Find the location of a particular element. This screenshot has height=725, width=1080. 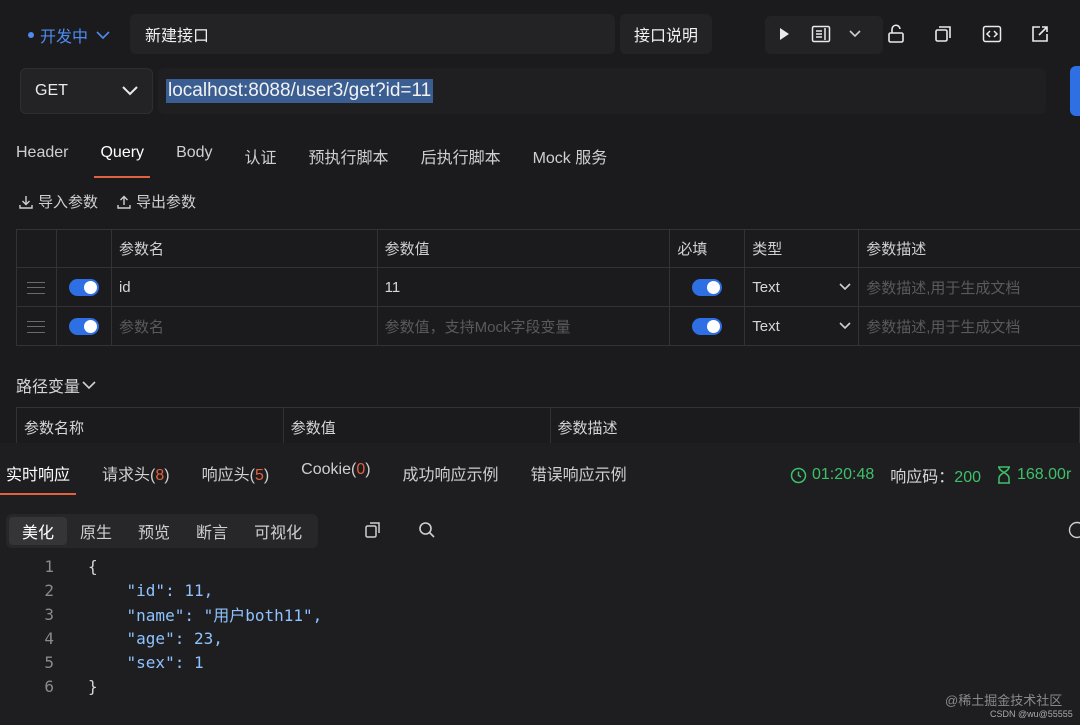

code-text: "name": "用户both11", is located at coordinates (205, 615).